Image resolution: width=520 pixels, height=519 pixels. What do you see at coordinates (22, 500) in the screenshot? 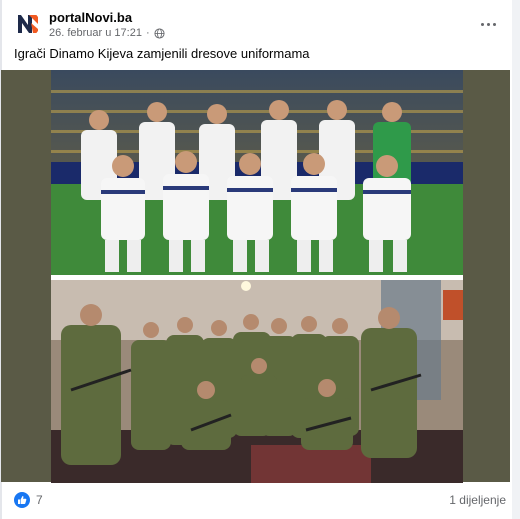
I see `like-icon` at bounding box center [22, 500].